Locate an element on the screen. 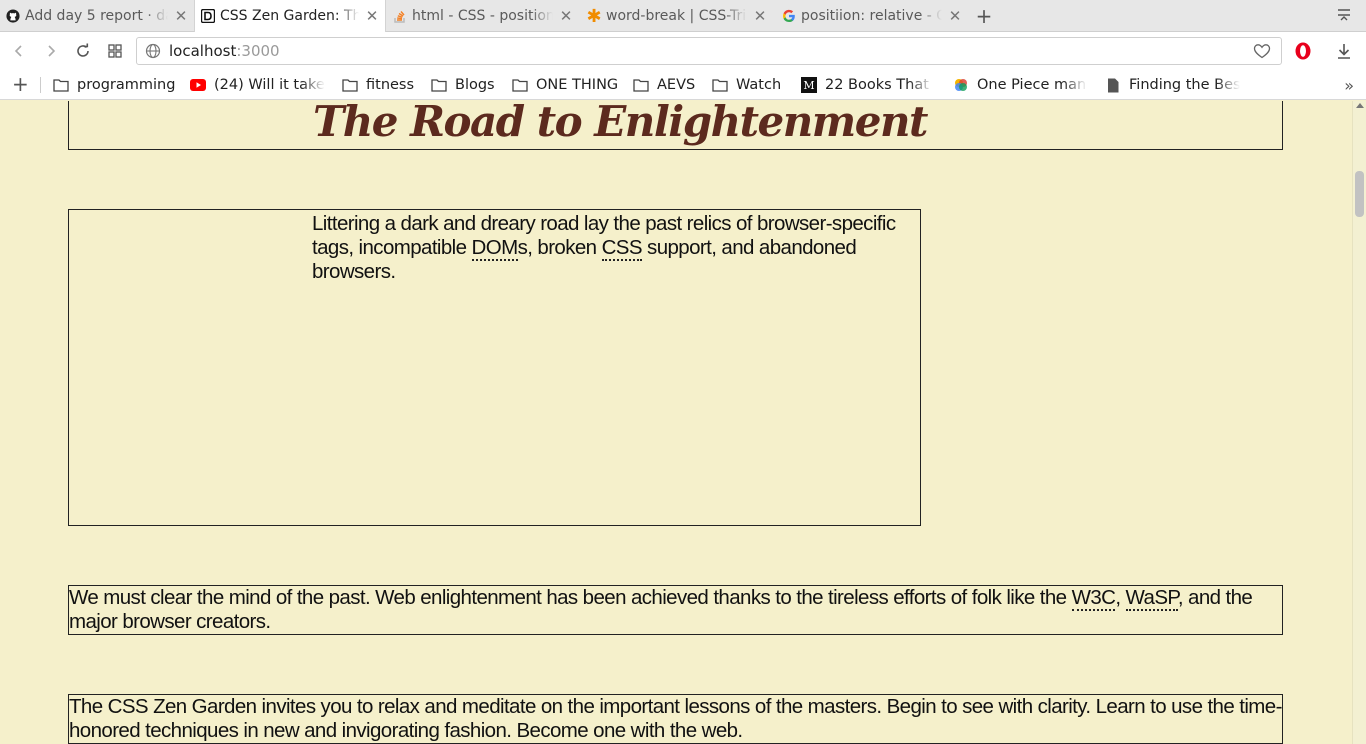 Image resolution: width=1366 pixels, height=744 pixels. address-bar: localhost:3000 is located at coordinates (709, 51).